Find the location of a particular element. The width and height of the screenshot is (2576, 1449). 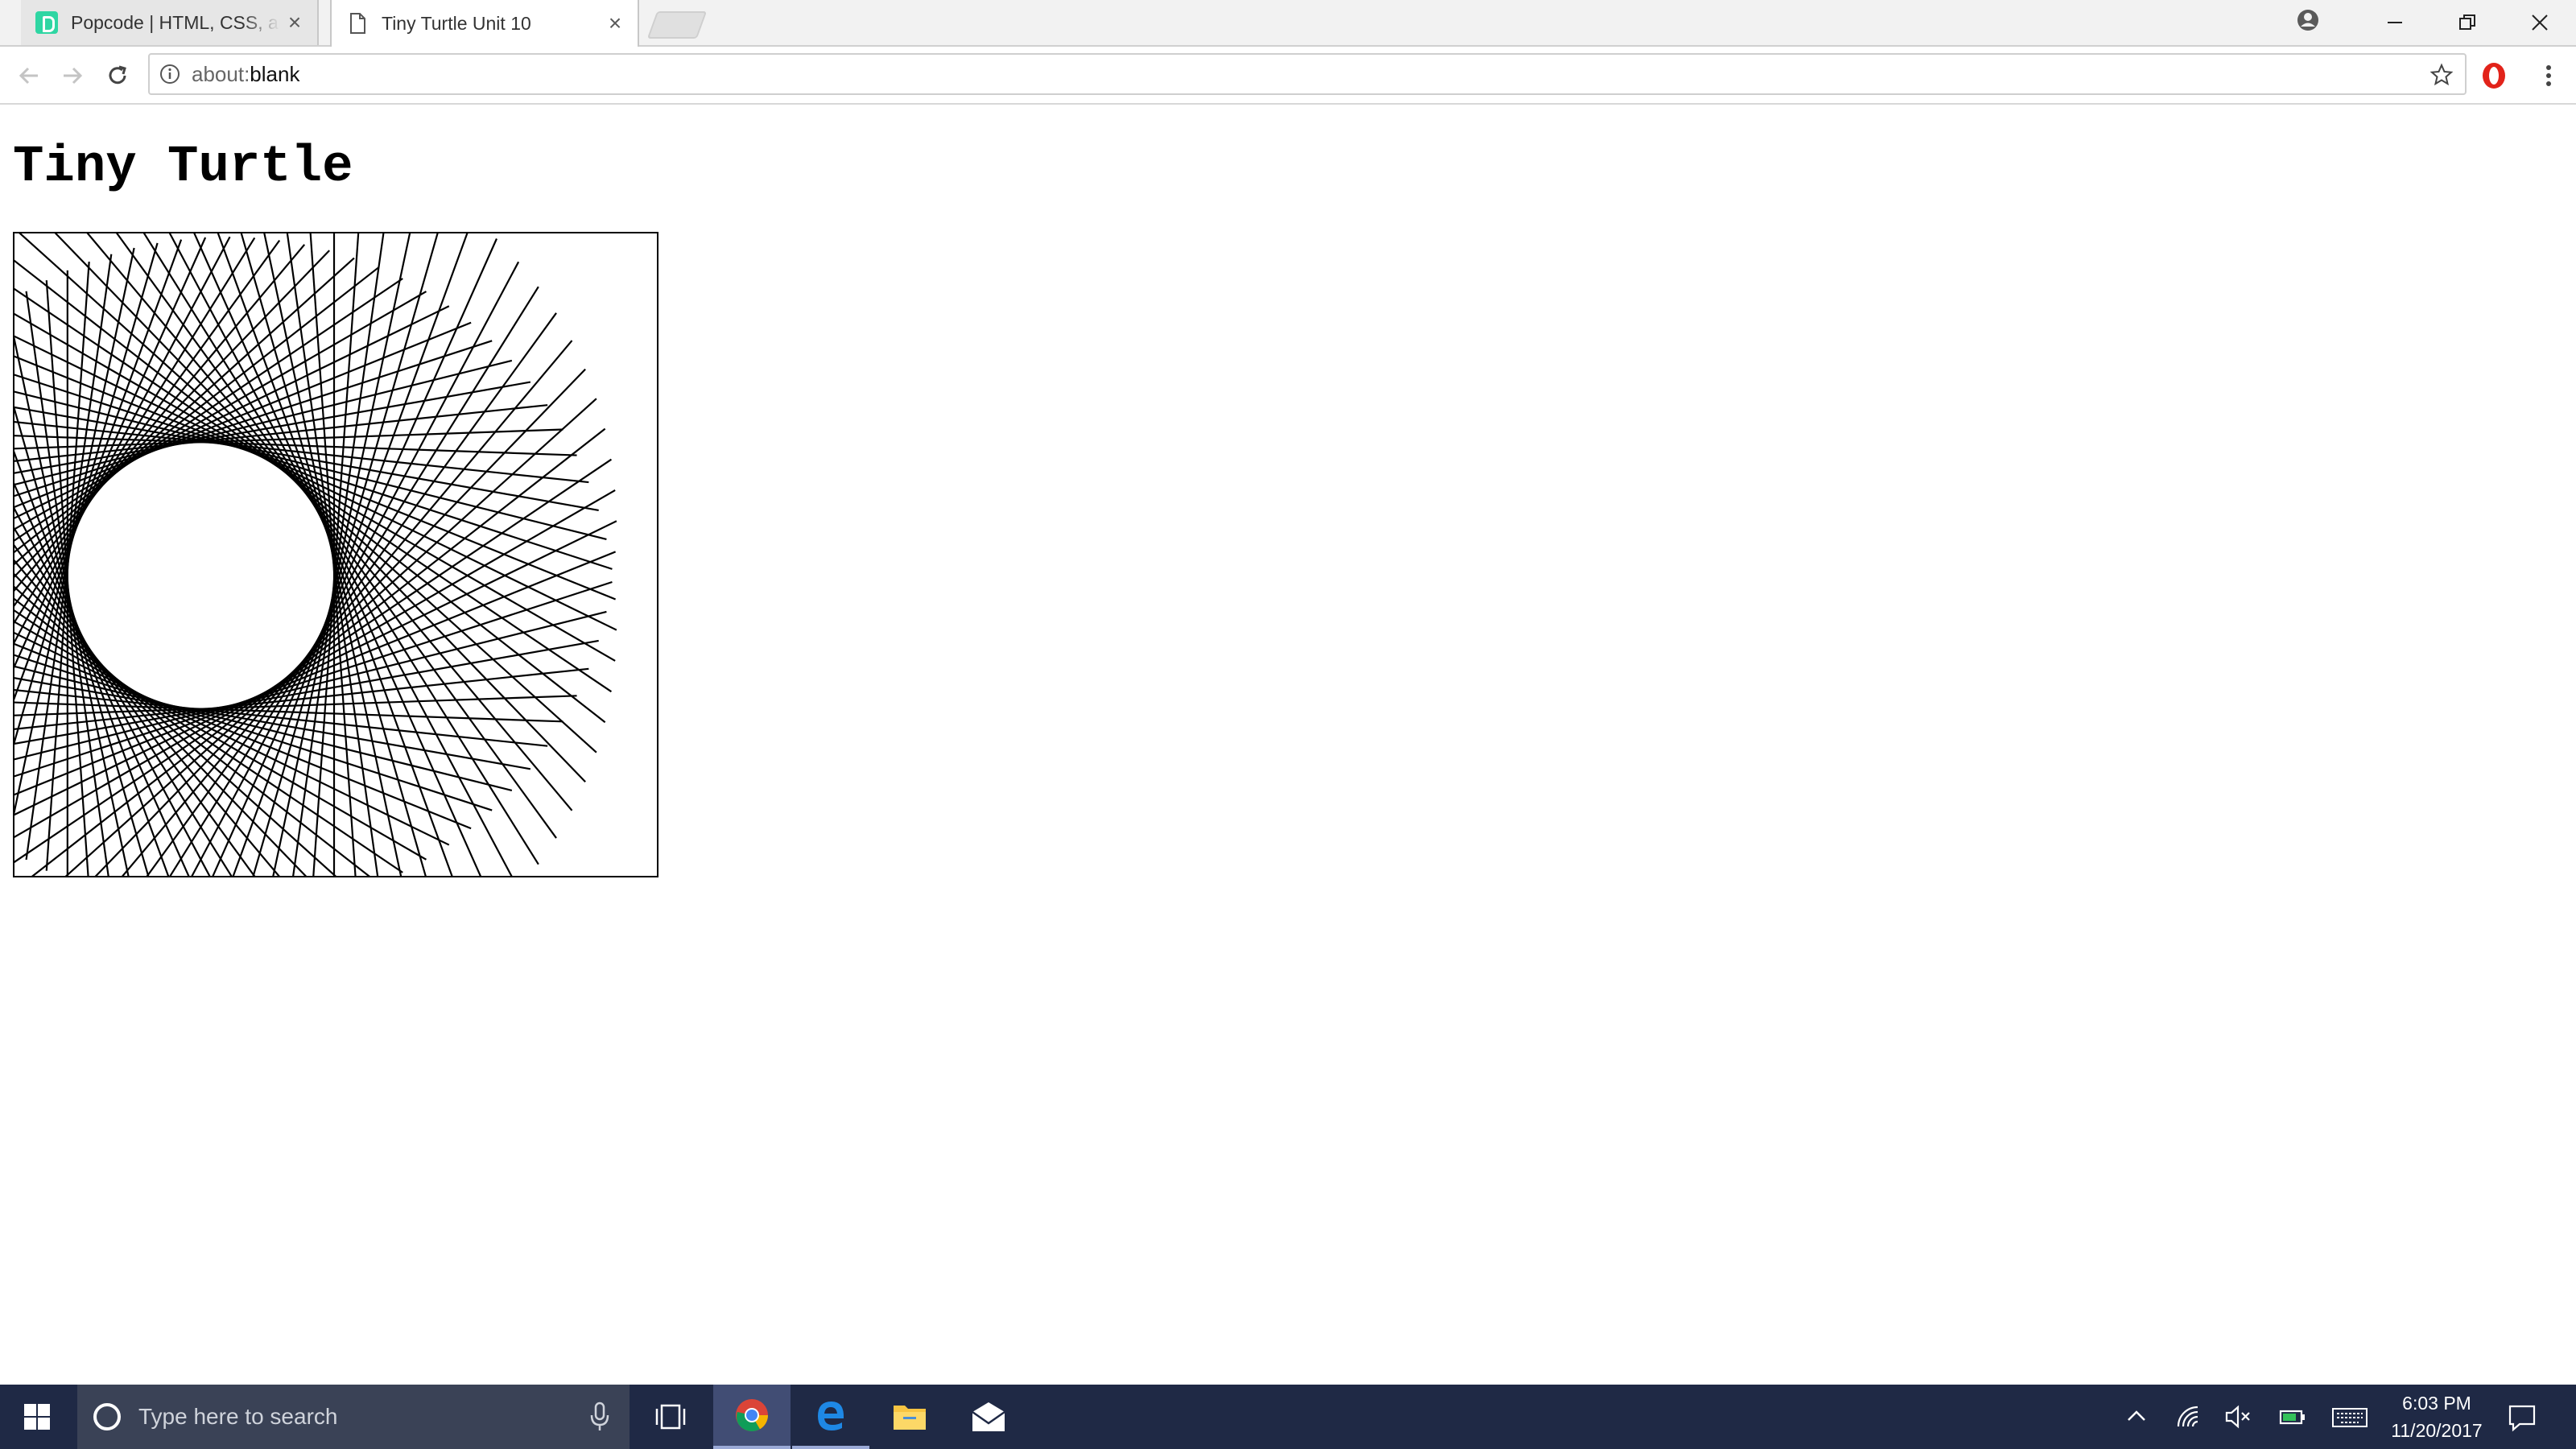

tab-title: Popcode | HTML, CSS, and JavaScript is located at coordinates (175, 22).